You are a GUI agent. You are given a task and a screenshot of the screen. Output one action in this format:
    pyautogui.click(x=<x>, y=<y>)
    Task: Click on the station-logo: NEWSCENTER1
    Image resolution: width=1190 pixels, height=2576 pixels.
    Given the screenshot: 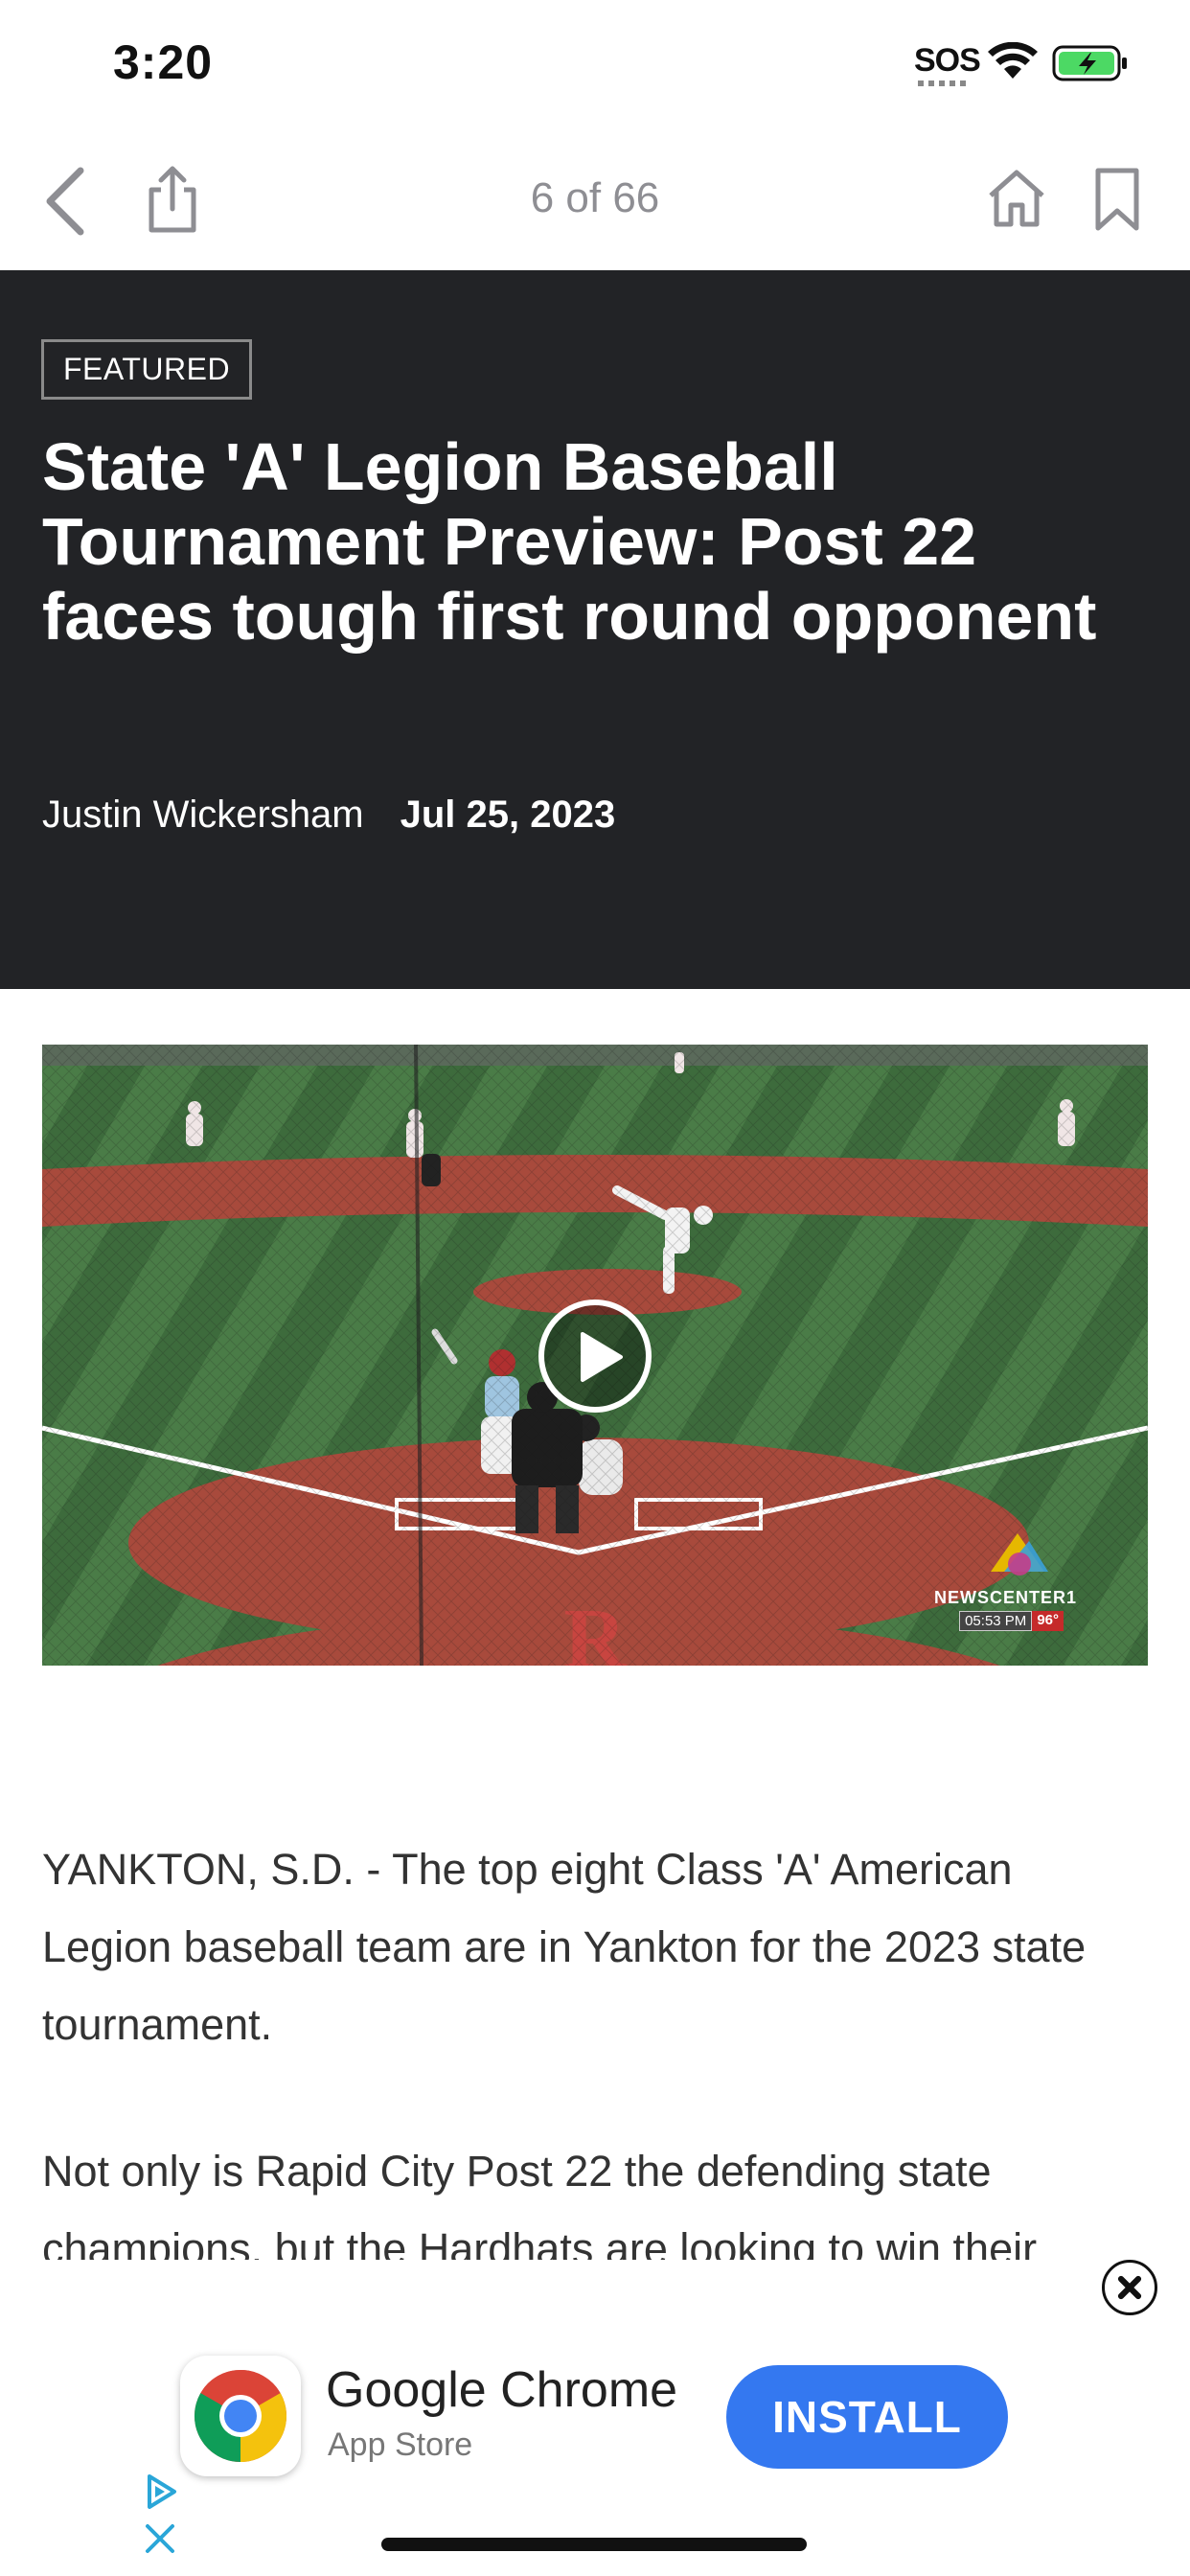 What is the action you would take?
    pyautogui.click(x=1005, y=1598)
    